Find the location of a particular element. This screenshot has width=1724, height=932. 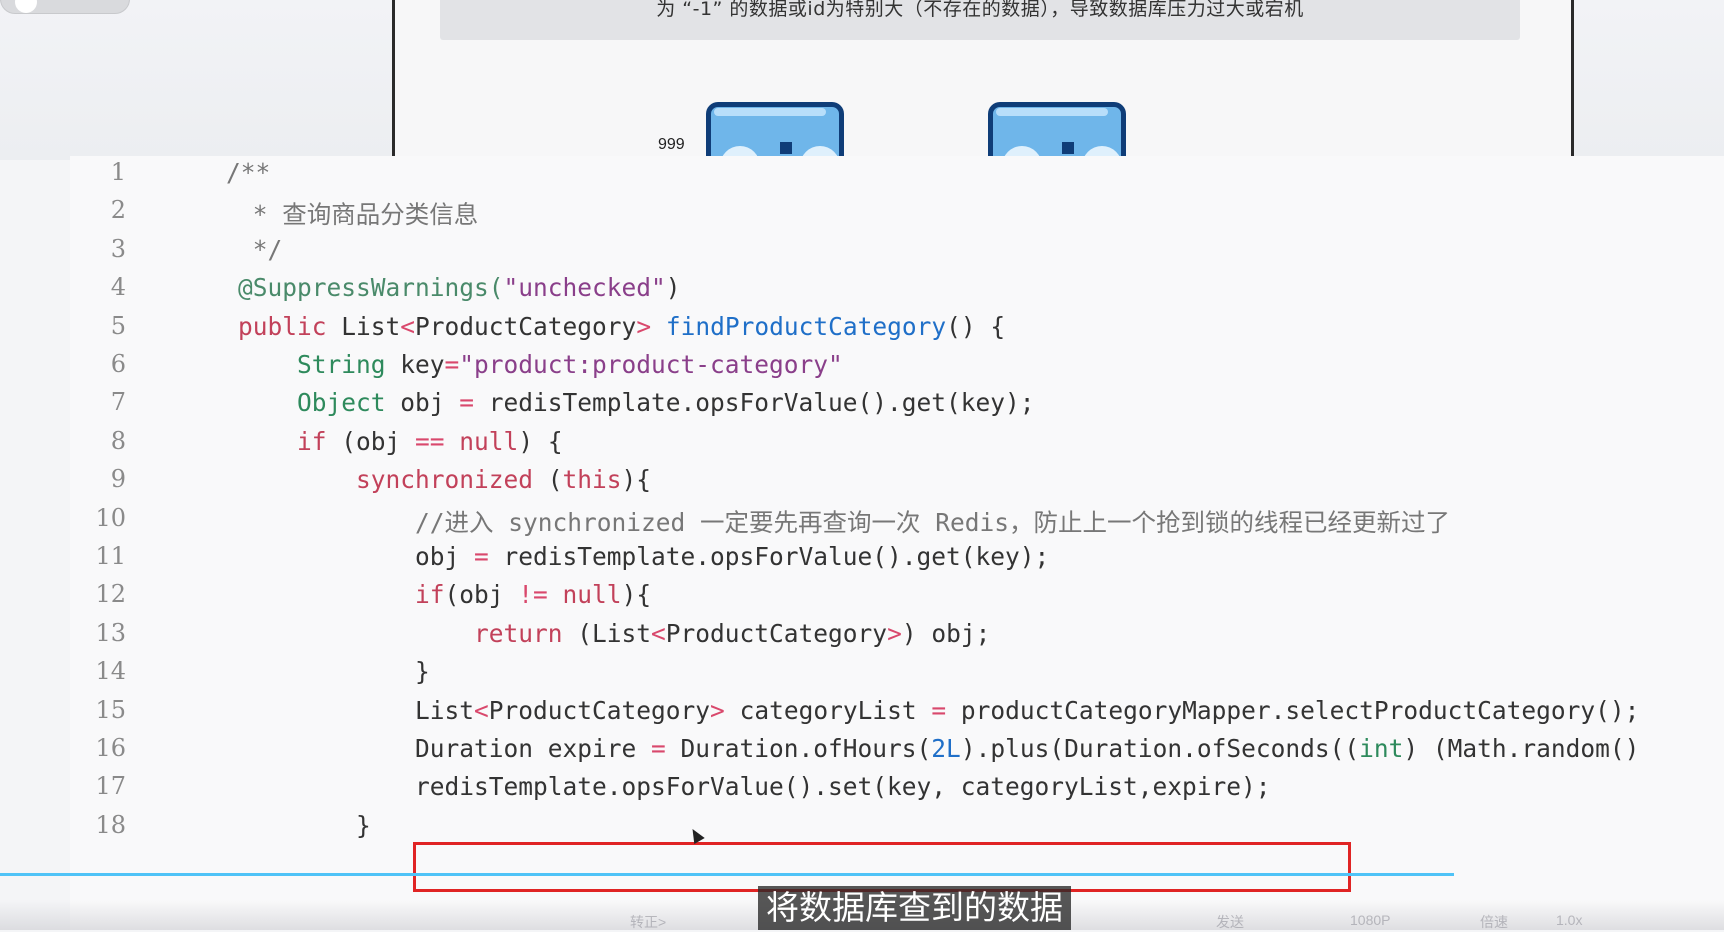

line-number: 9 is located at coordinates (118, 479).